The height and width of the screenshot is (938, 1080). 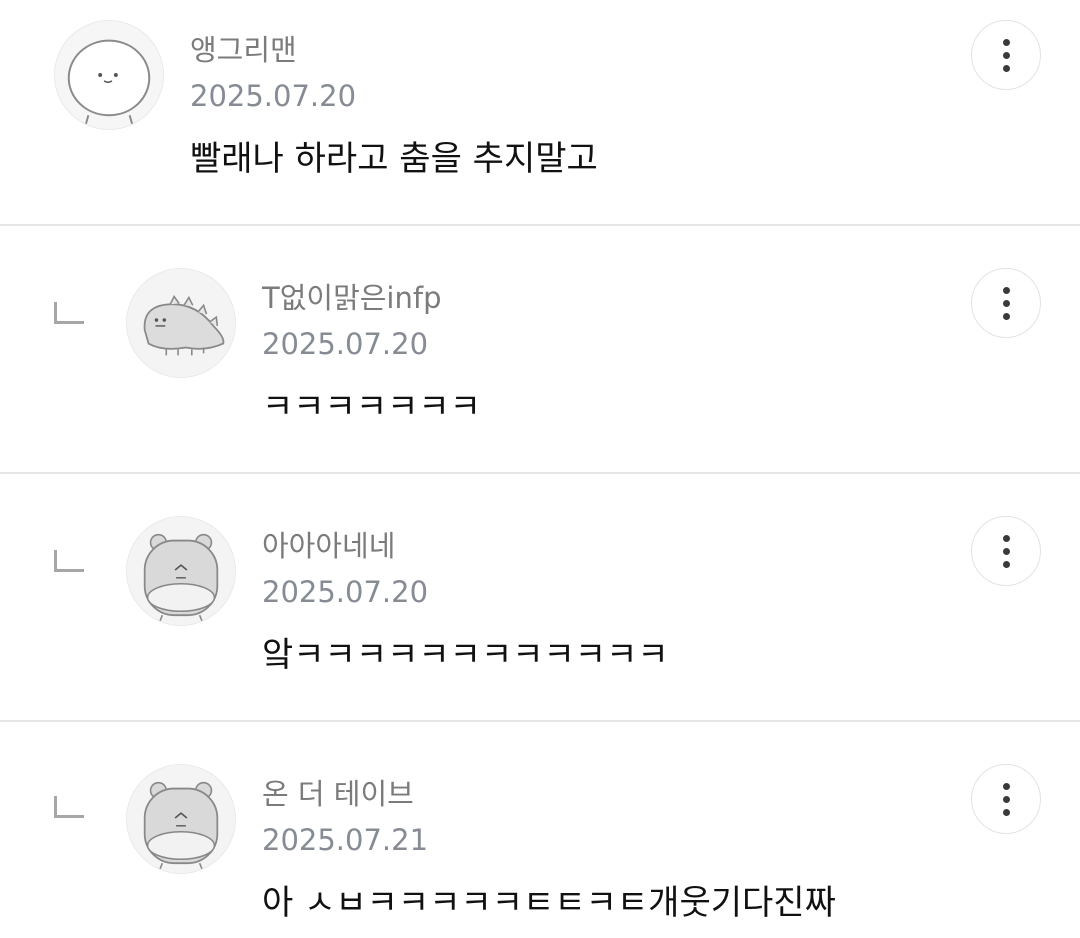 I want to click on comment-author: 아아아네네, so click(x=328, y=546).